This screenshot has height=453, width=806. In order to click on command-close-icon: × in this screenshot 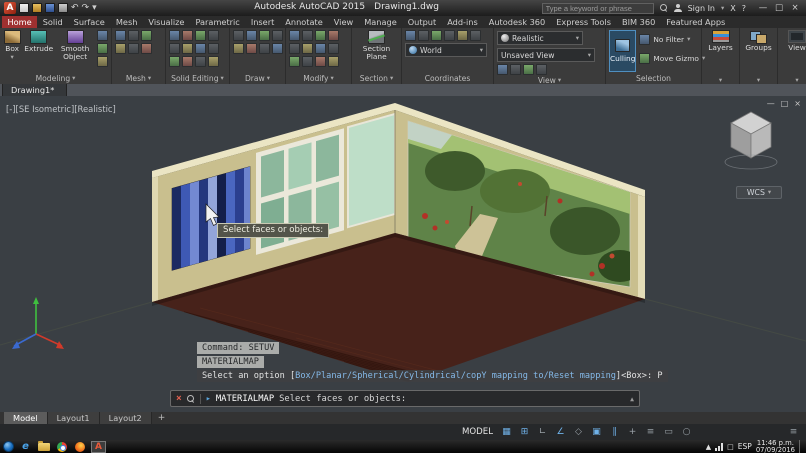, I will do `click(179, 398)`.